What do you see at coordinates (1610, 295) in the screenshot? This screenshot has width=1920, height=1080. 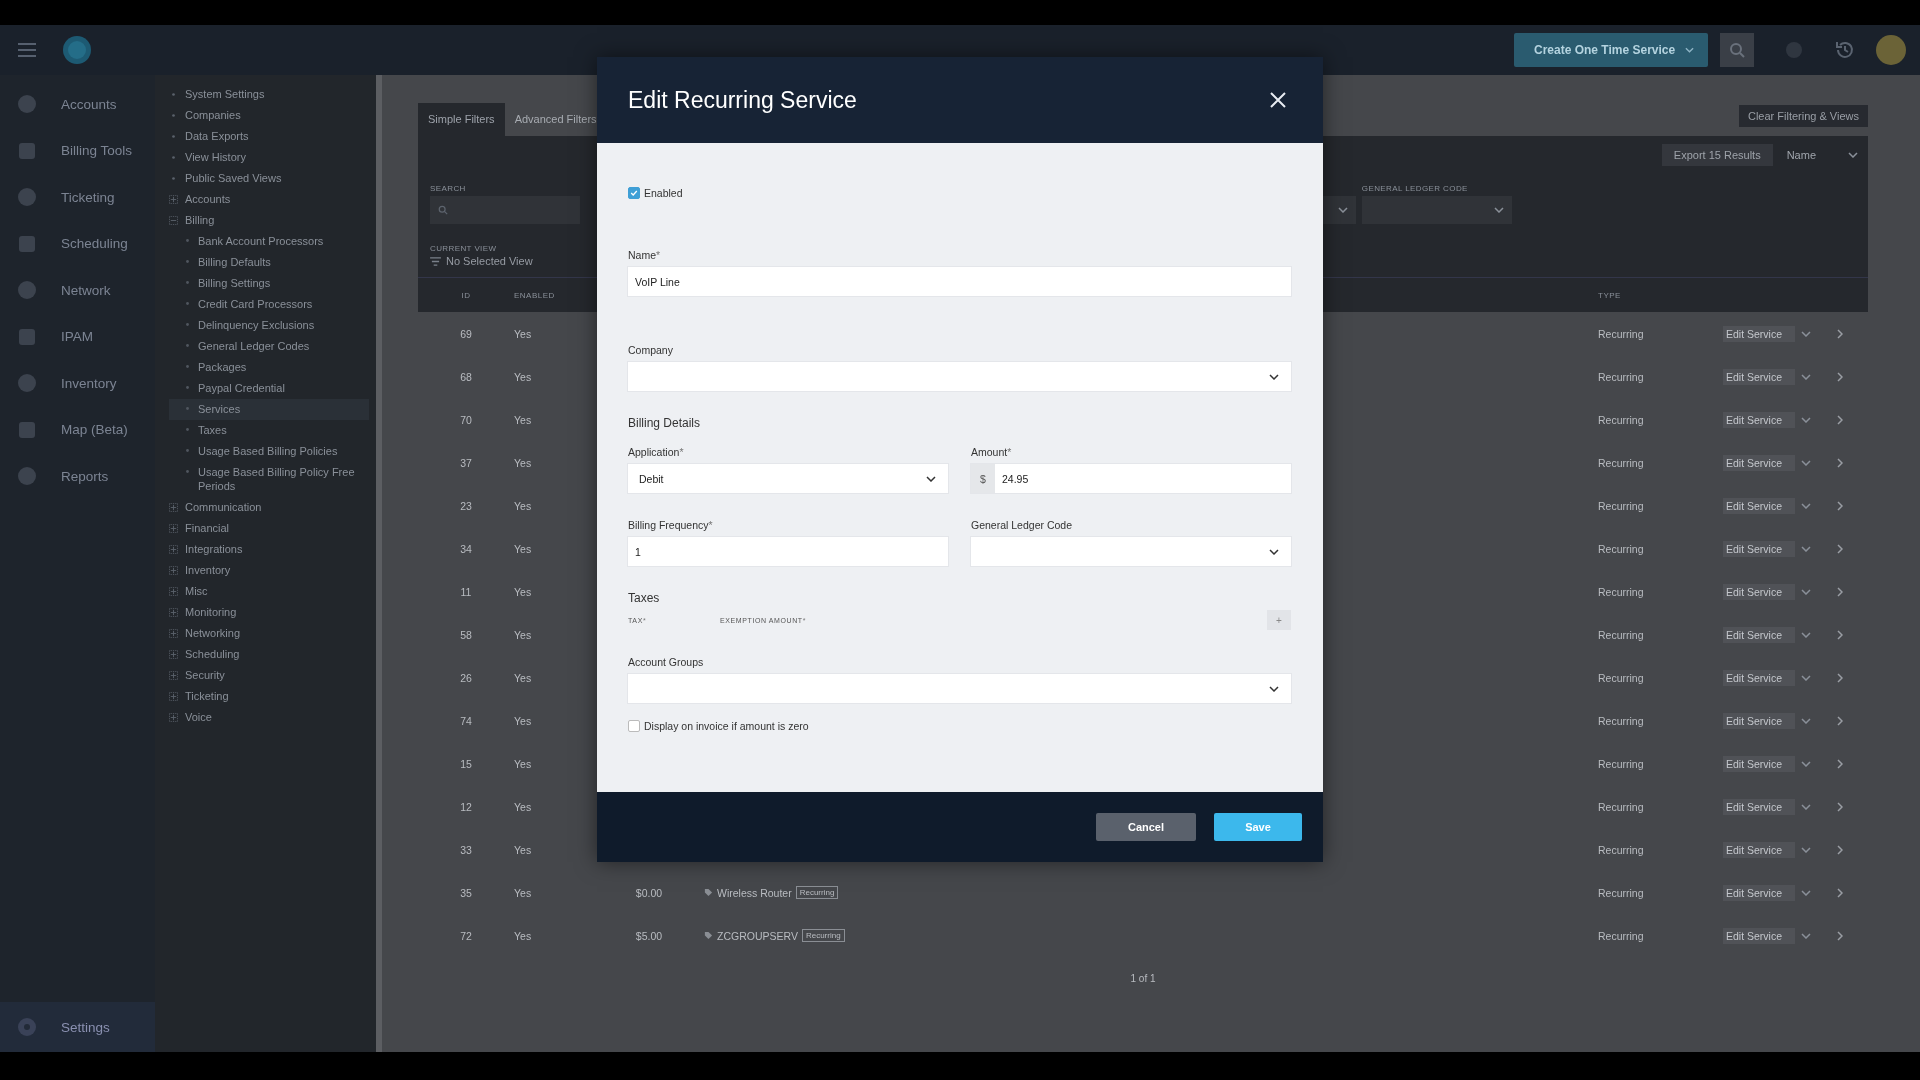 I see `column-header: TYPE` at bounding box center [1610, 295].